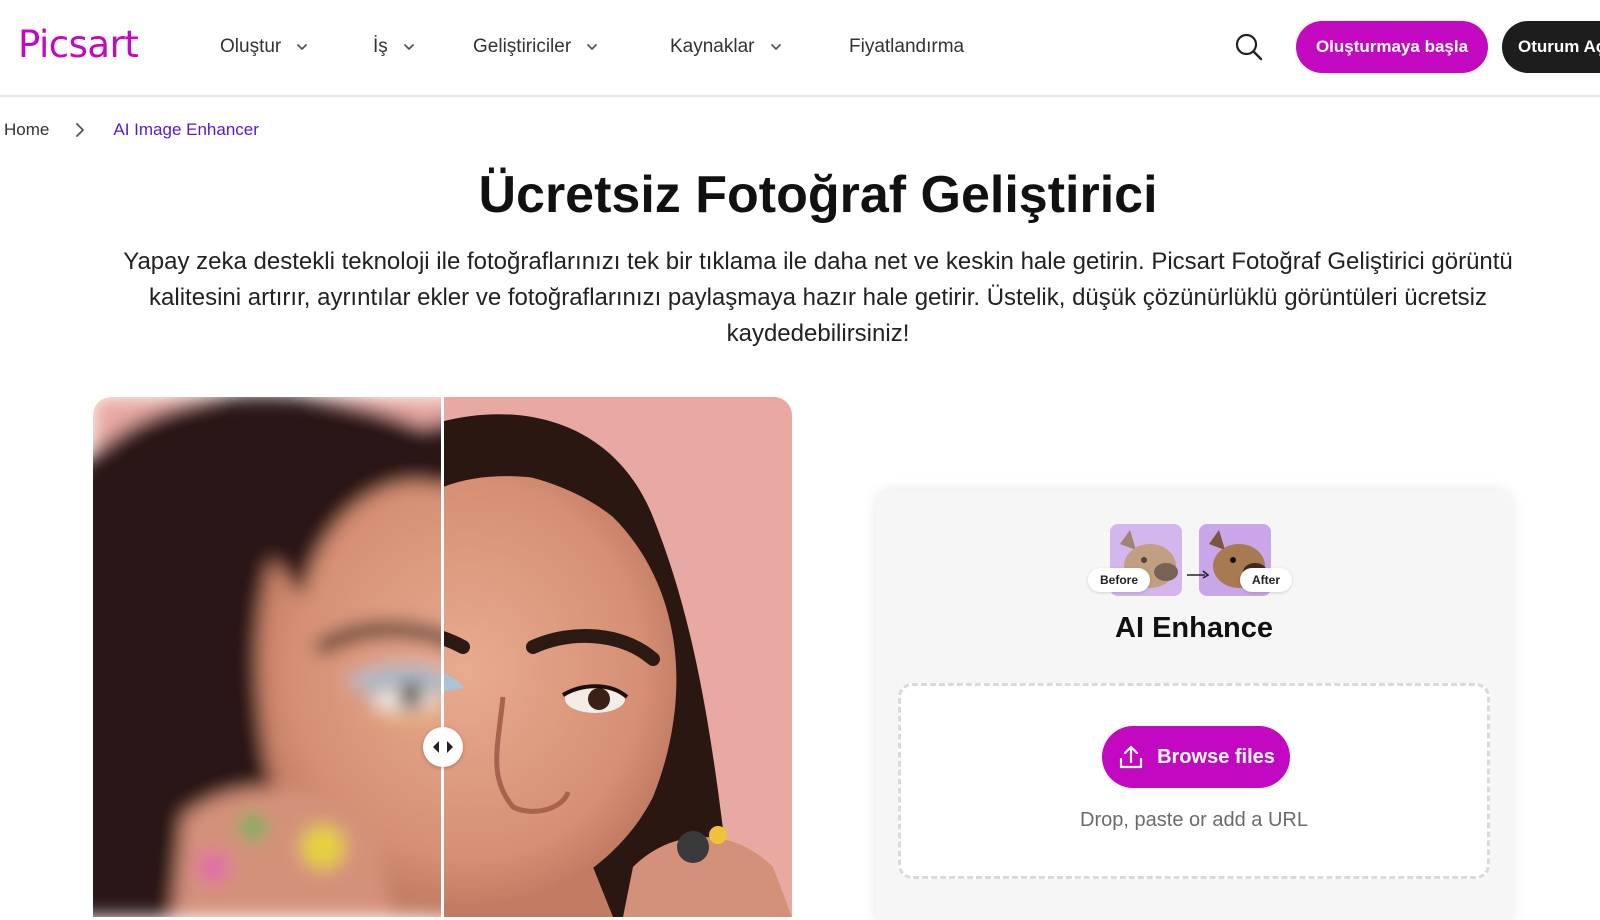  I want to click on comparison-divider, so click(442, 657).